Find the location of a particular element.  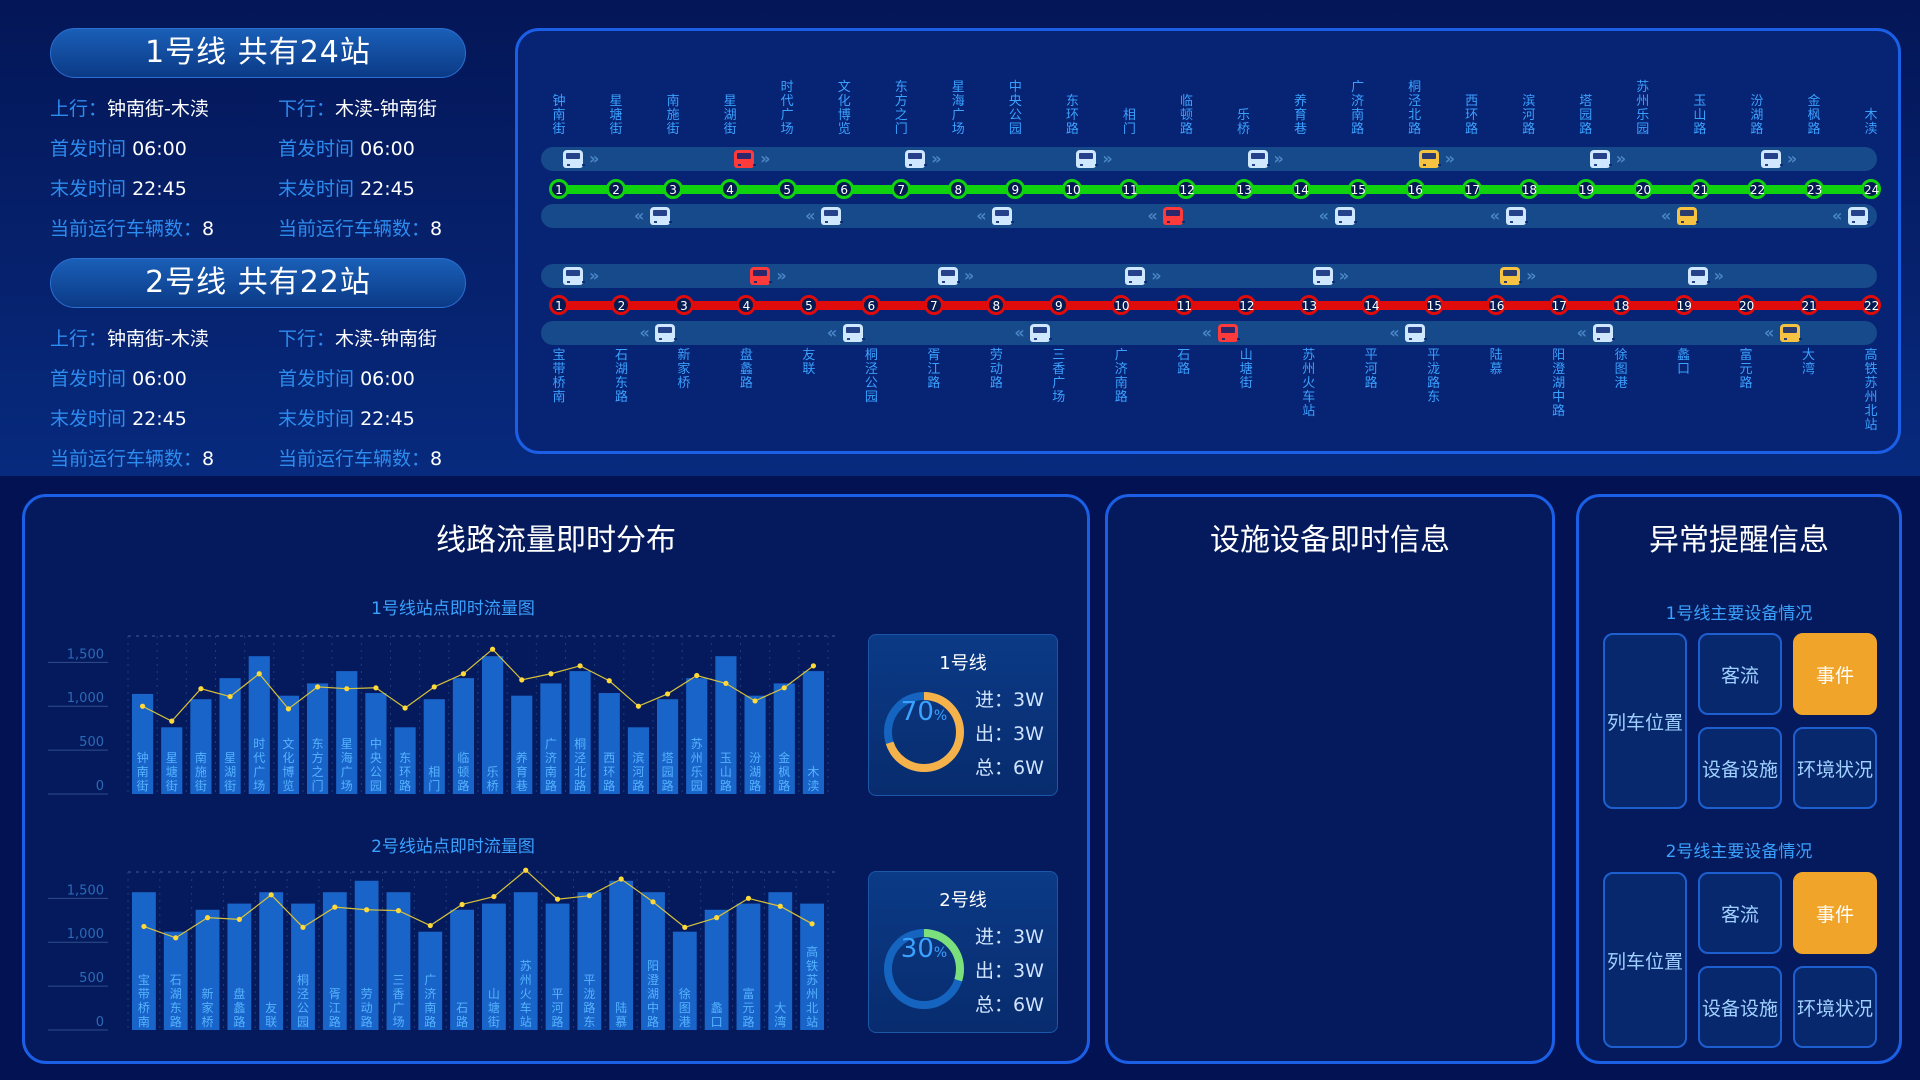

flow-category-label: 新家桥 is located at coordinates (208, 1007).